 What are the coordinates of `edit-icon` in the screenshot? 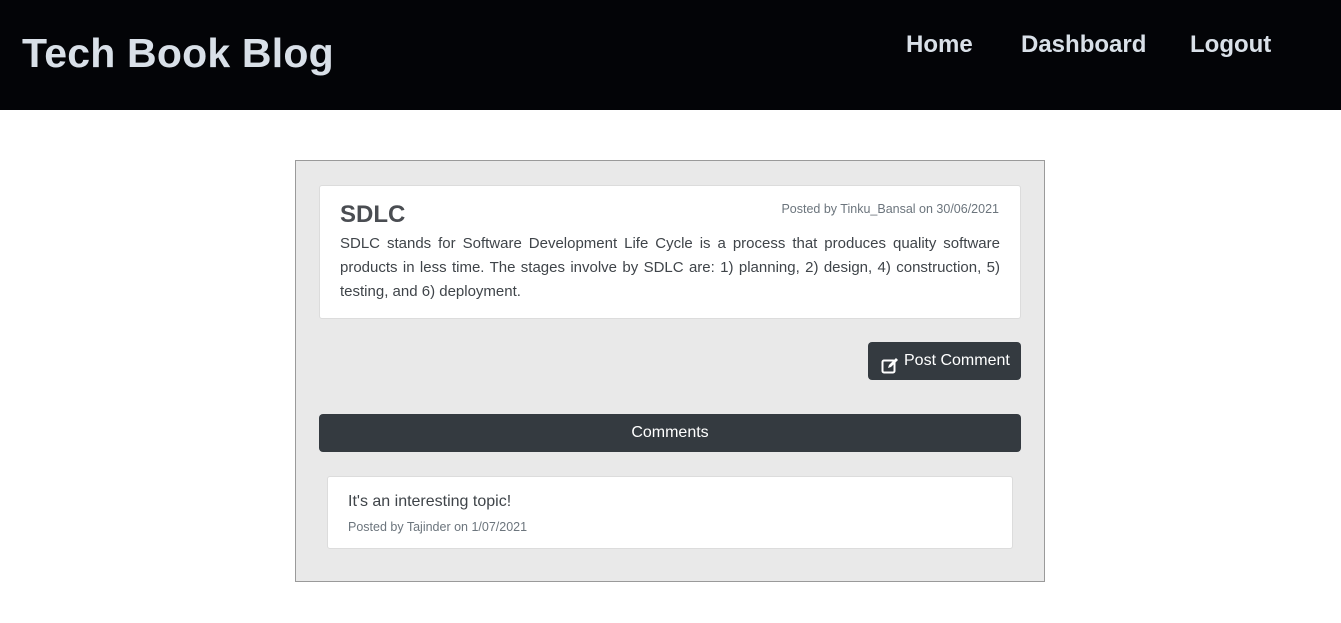 It's located at (890, 363).